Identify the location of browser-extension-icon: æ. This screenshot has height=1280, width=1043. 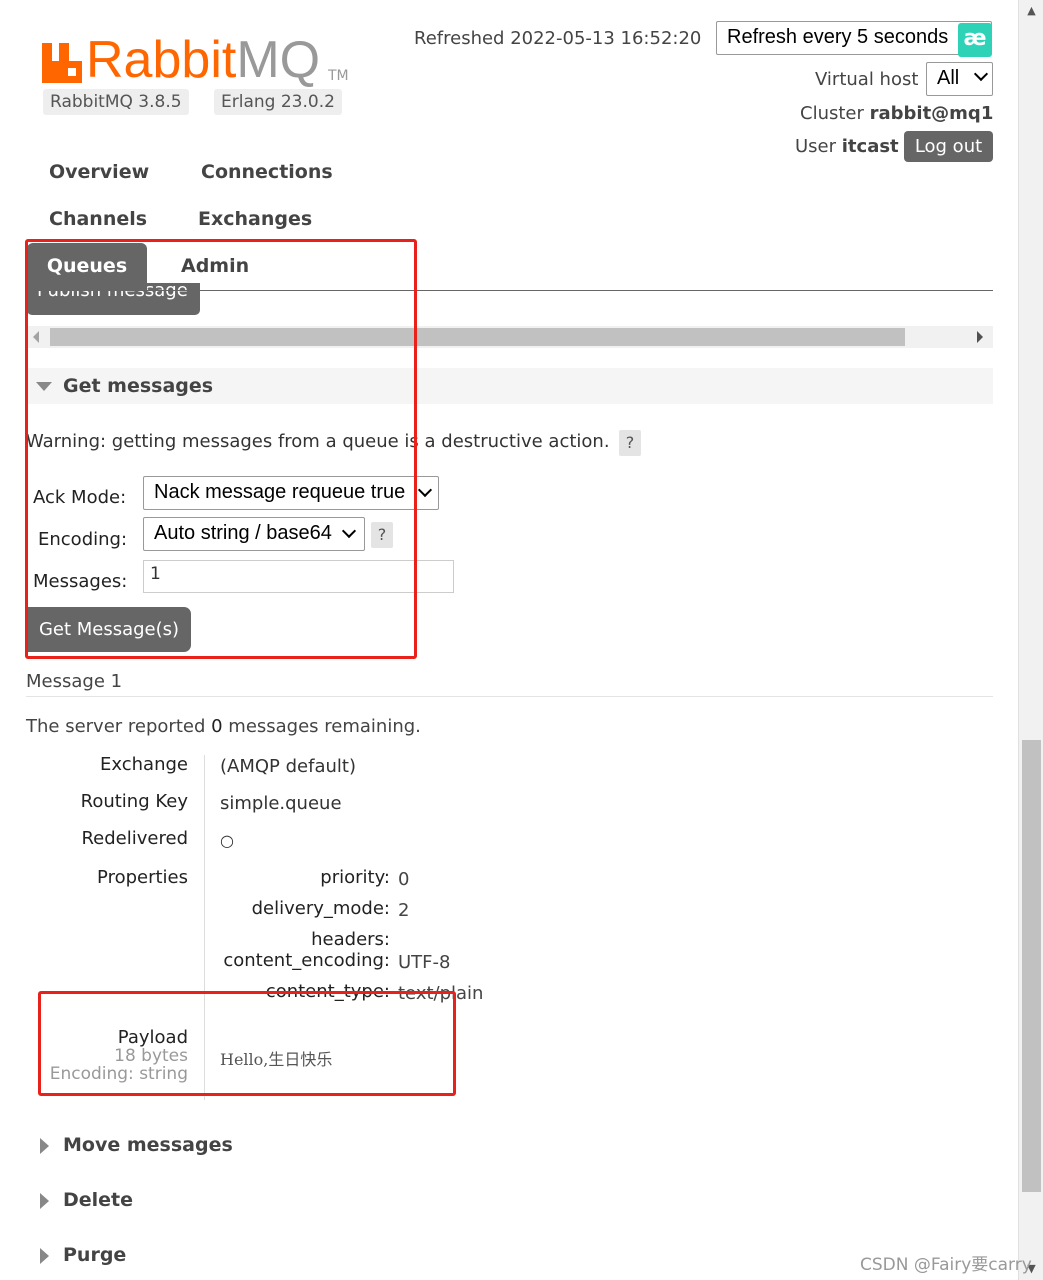
(975, 40).